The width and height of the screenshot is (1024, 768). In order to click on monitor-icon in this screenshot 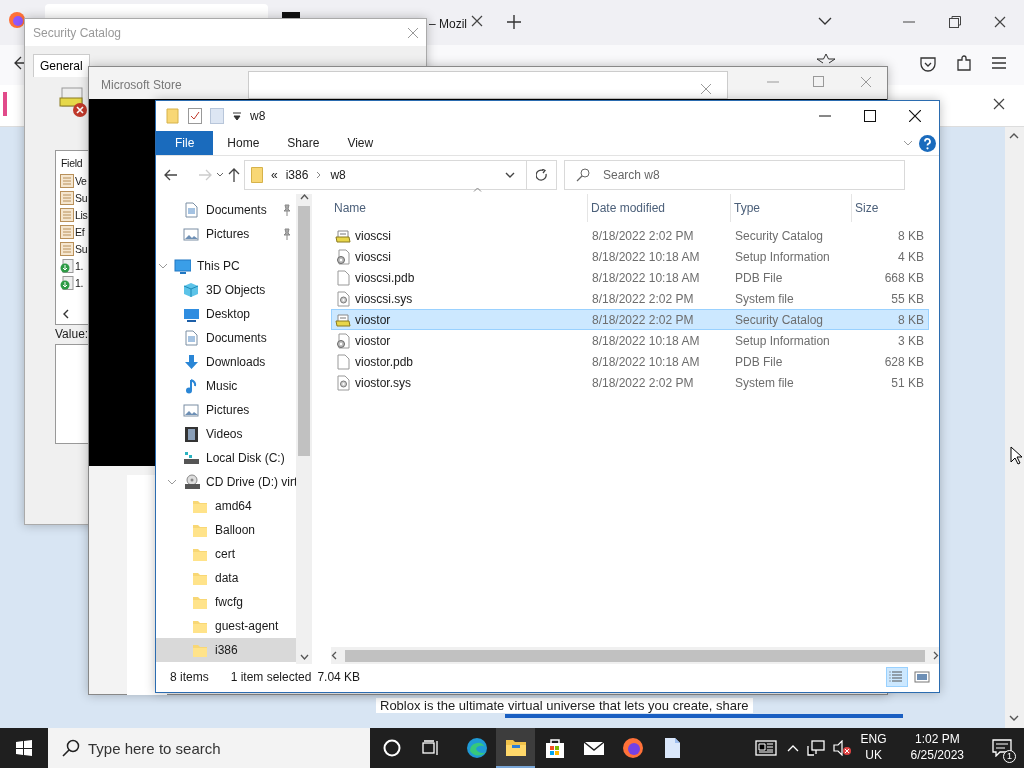, I will do `click(191, 314)`.